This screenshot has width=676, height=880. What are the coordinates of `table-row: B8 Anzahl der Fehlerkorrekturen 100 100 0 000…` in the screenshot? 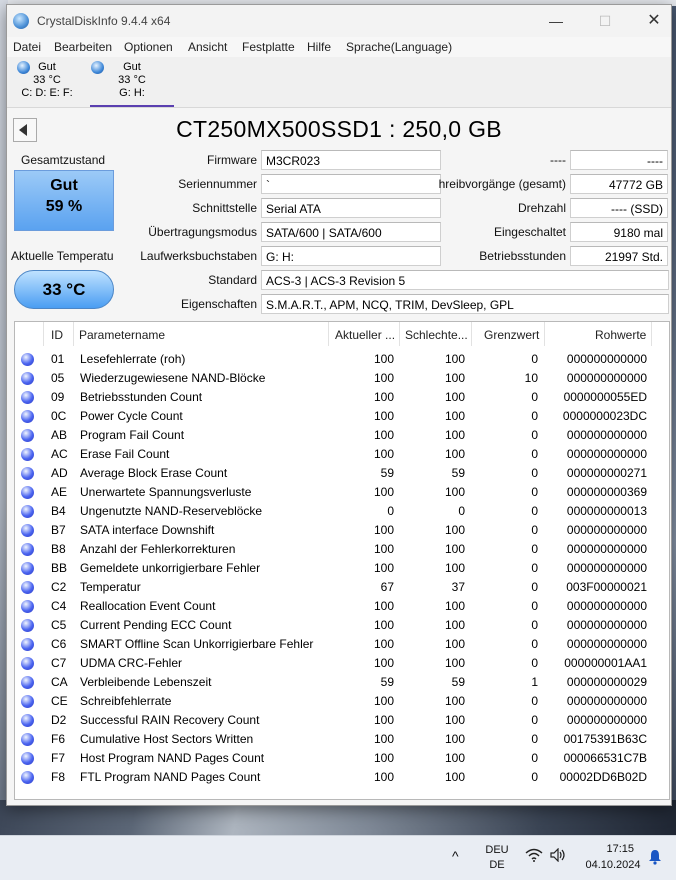 It's located at (342, 549).